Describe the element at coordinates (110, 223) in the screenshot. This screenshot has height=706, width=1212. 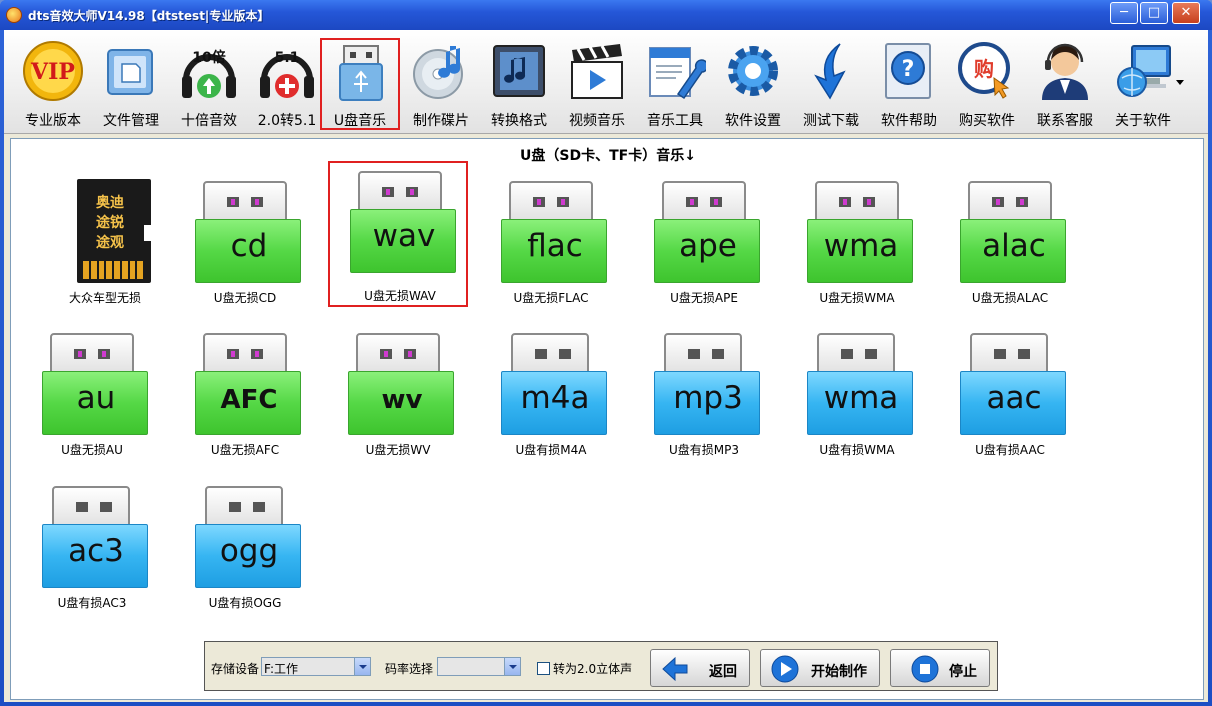
I see `sd-card-line: 途锐` at that location.